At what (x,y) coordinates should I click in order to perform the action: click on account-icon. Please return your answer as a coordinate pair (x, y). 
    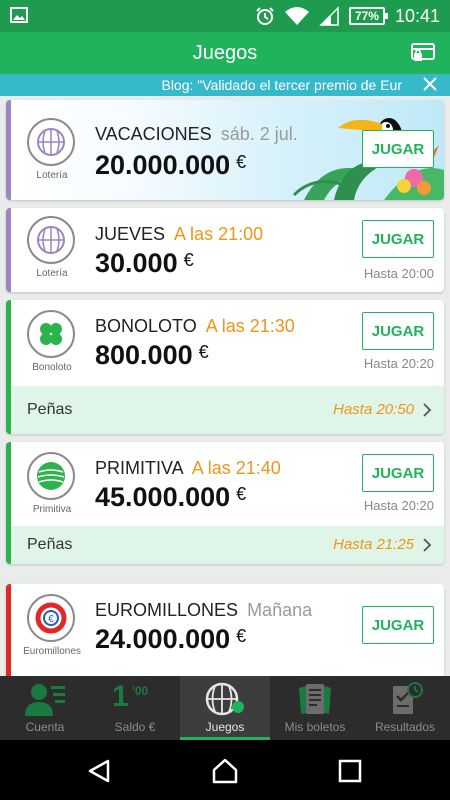
    Looking at the image, I should click on (45, 700).